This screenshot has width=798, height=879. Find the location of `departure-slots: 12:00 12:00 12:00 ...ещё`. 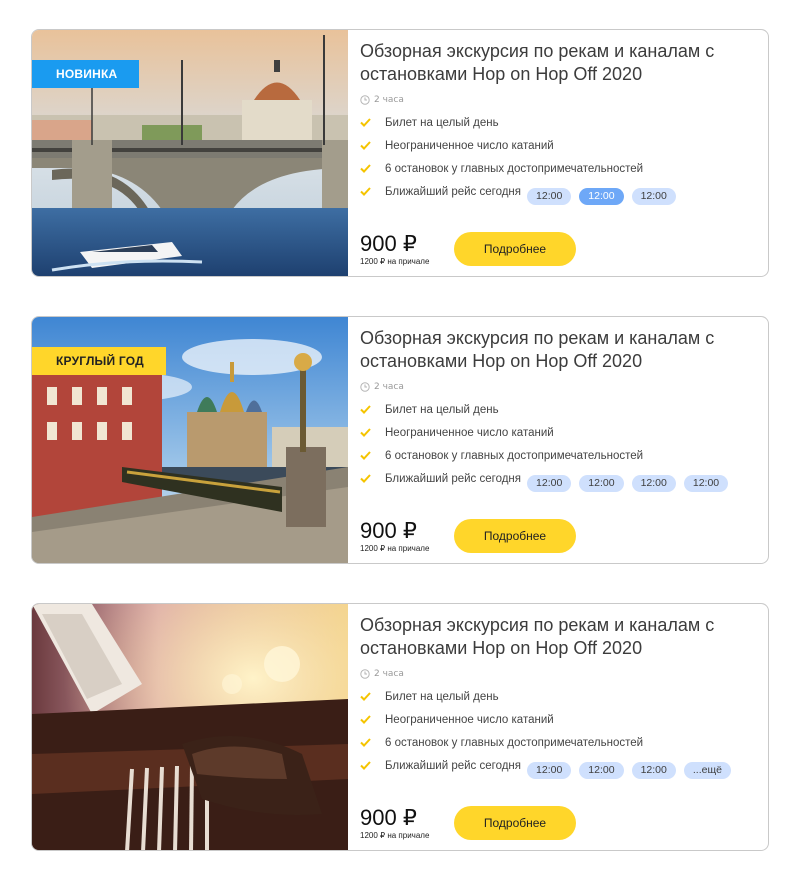

departure-slots: 12:00 12:00 12:00 ...ещё is located at coordinates (633, 770).